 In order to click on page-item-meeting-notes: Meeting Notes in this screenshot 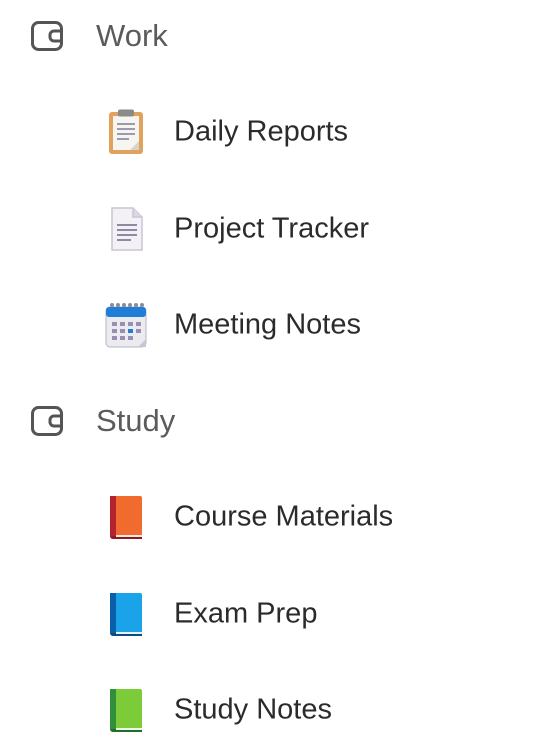, I will do `click(280, 325)`.